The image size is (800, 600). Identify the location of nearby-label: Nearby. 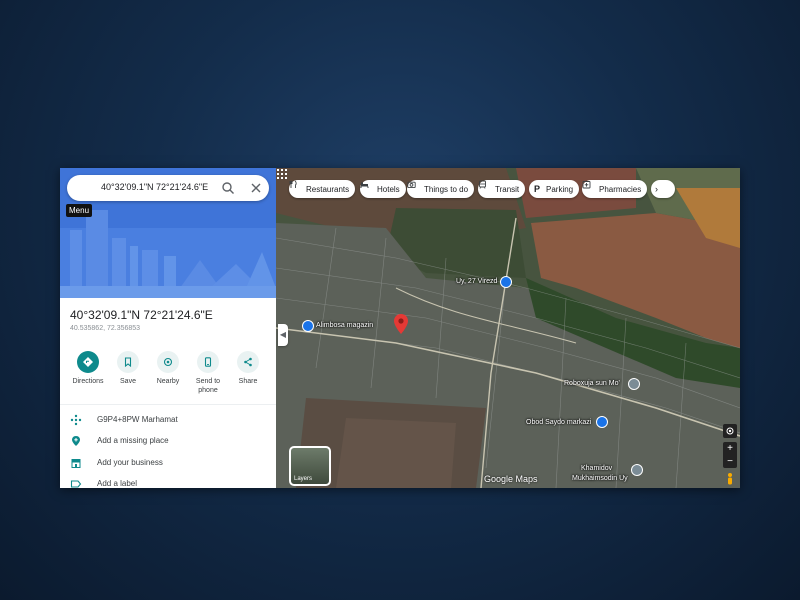
(168, 381).